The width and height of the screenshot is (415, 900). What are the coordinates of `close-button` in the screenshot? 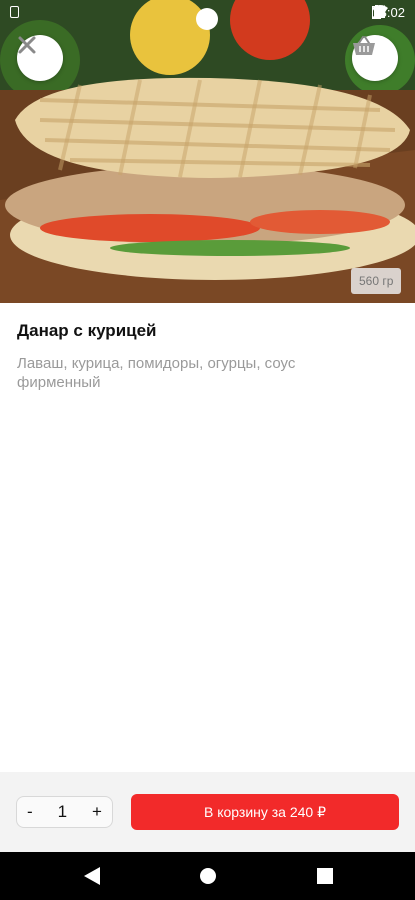 It's located at (40, 58).